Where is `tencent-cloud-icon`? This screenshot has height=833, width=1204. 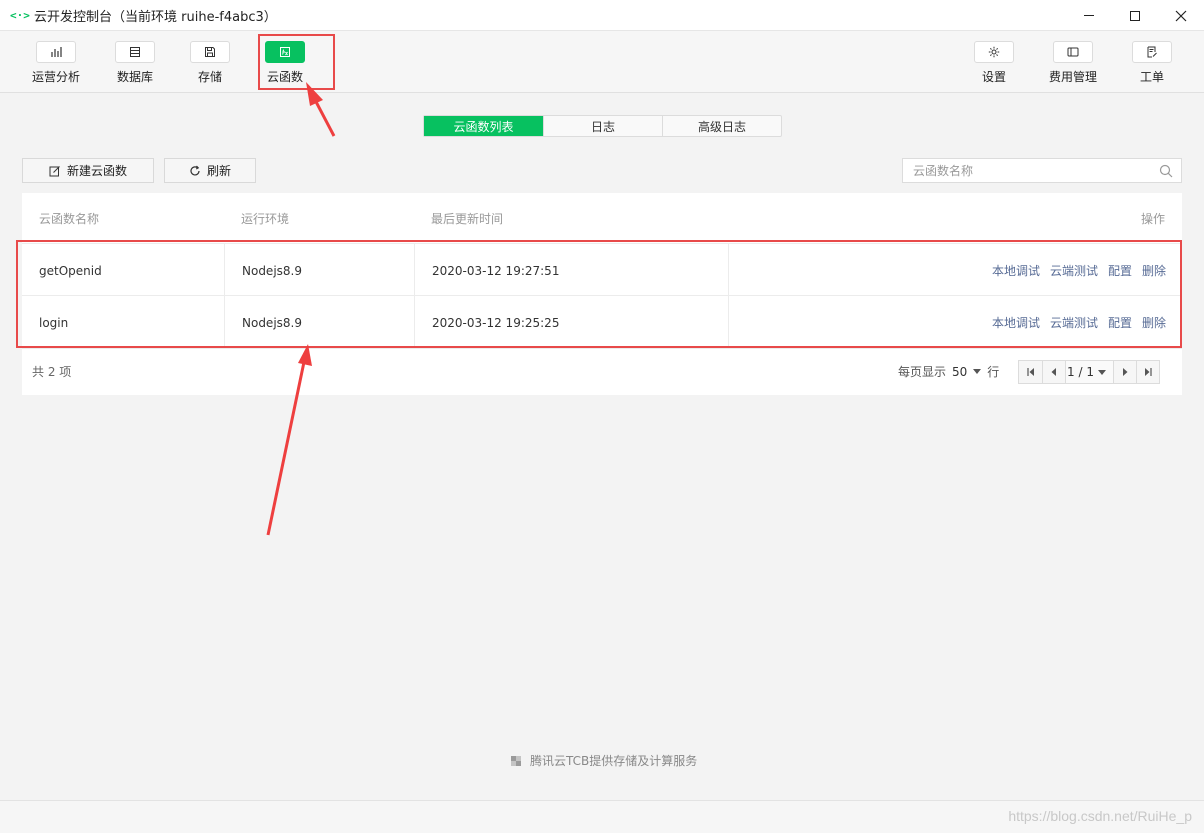 tencent-cloud-icon is located at coordinates (516, 760).